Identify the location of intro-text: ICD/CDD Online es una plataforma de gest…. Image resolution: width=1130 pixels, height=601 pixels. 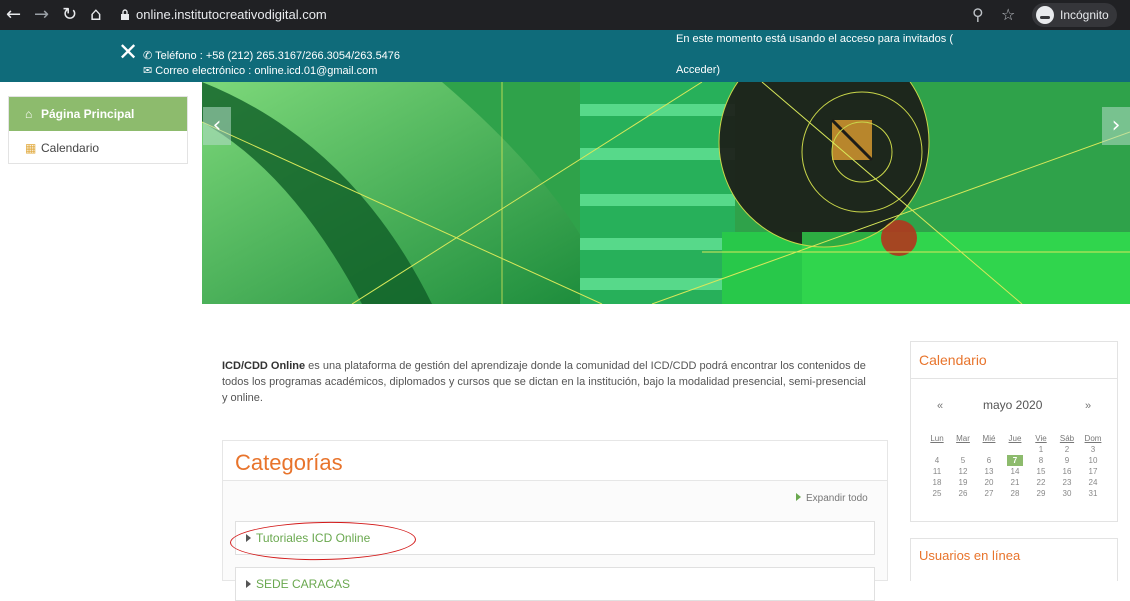
(544, 382).